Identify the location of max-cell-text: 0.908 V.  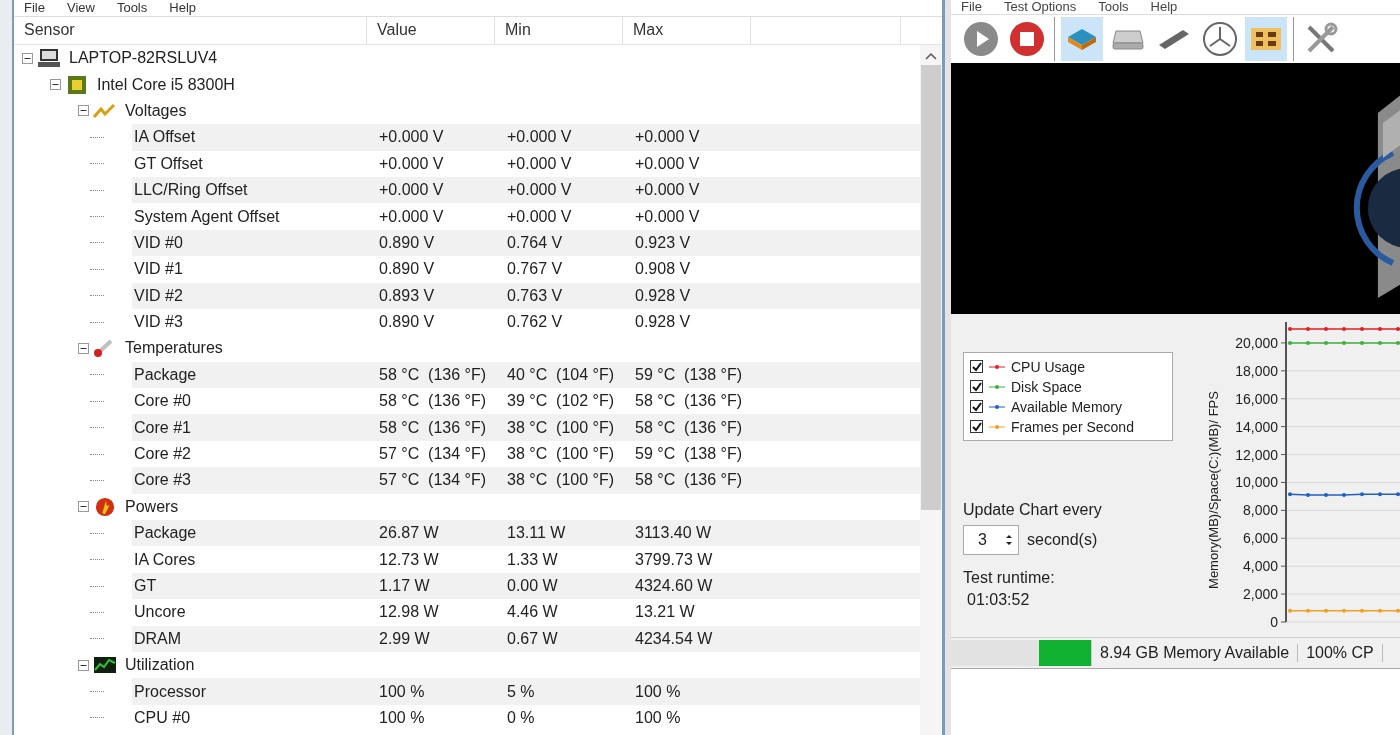
(663, 269).